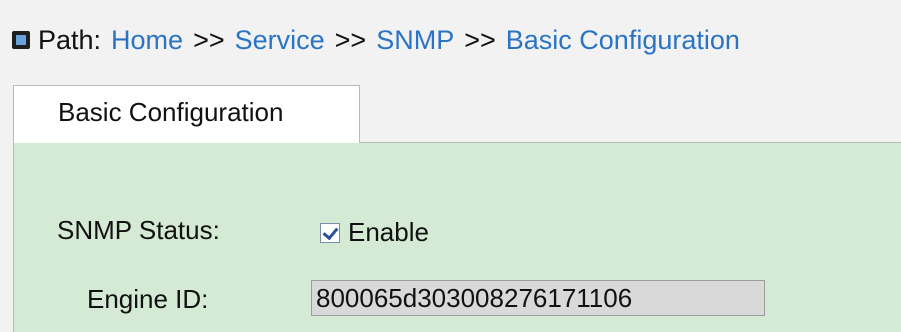  What do you see at coordinates (280, 40) in the screenshot?
I see `breadcrumb-item-service: Service` at bounding box center [280, 40].